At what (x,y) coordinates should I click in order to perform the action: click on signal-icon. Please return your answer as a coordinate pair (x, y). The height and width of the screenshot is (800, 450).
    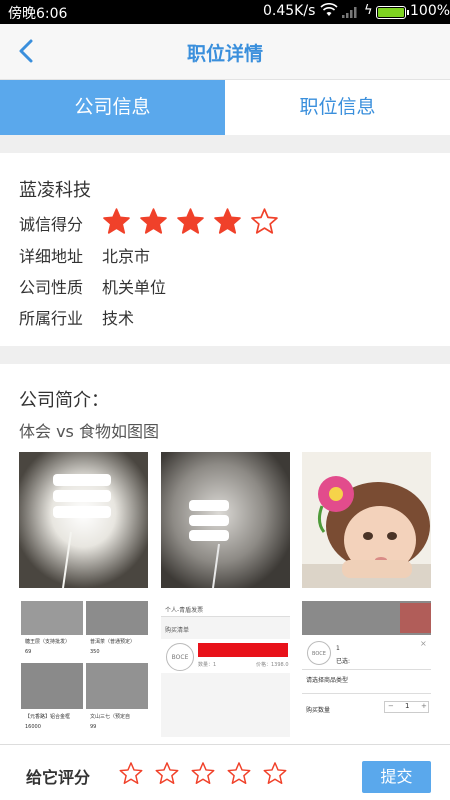
    Looking at the image, I should click on (350, 14).